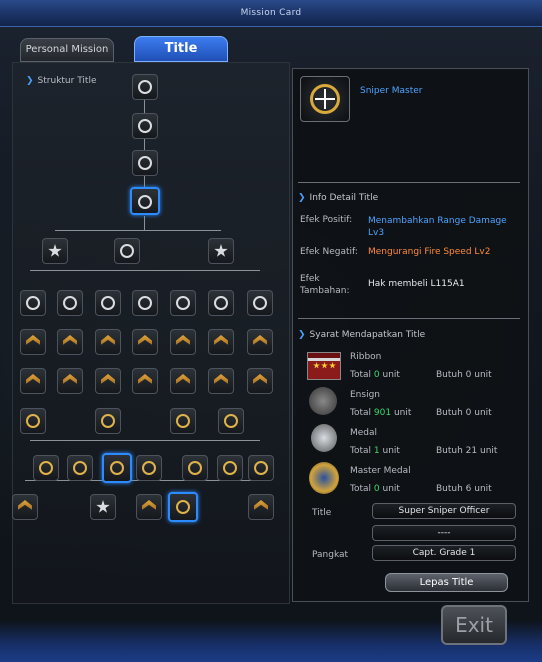 The width and height of the screenshot is (542, 662). Describe the element at coordinates (323, 401) in the screenshot. I see `ensign-icon` at that location.